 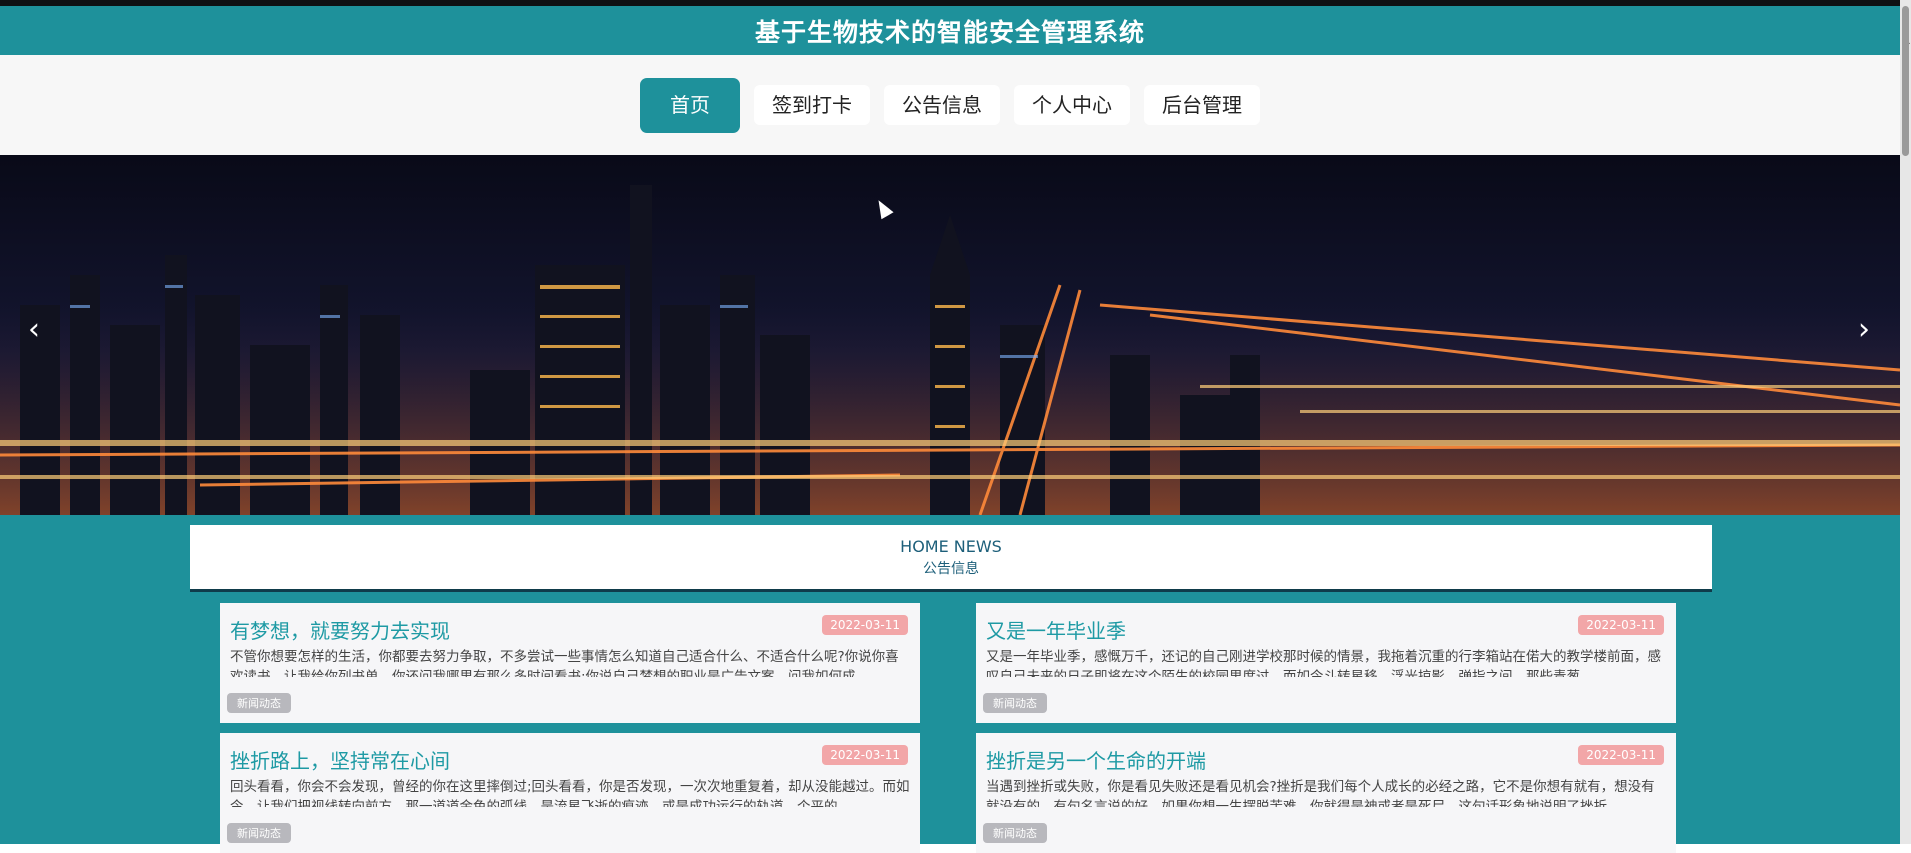 I want to click on site-title: 基于生物技术的智能安全管理系统, so click(x=949, y=32).